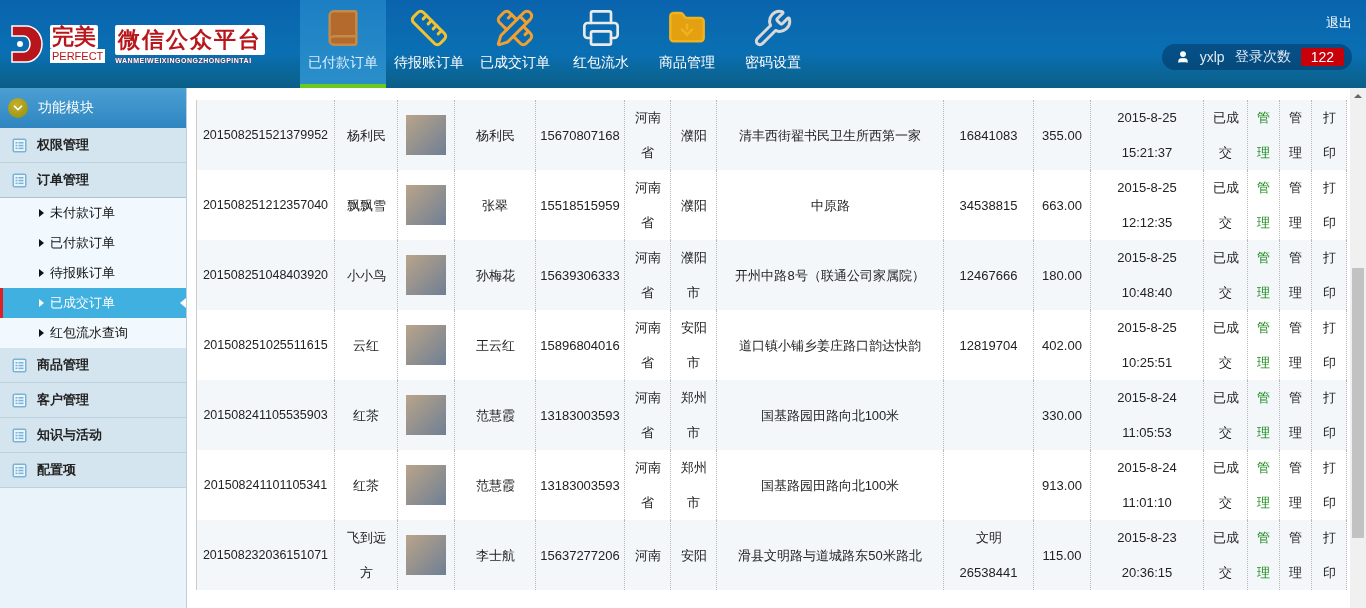 This screenshot has height=608, width=1366. Describe the element at coordinates (93, 145) in the screenshot. I see `sidebar-group: 权限管理` at that location.